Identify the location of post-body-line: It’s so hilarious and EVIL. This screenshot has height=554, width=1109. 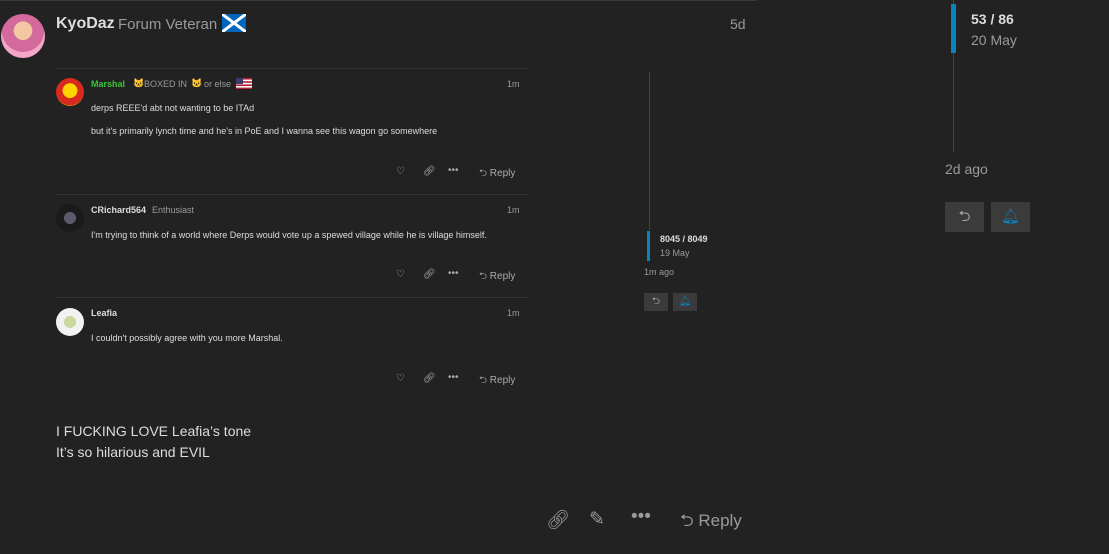
(133, 452).